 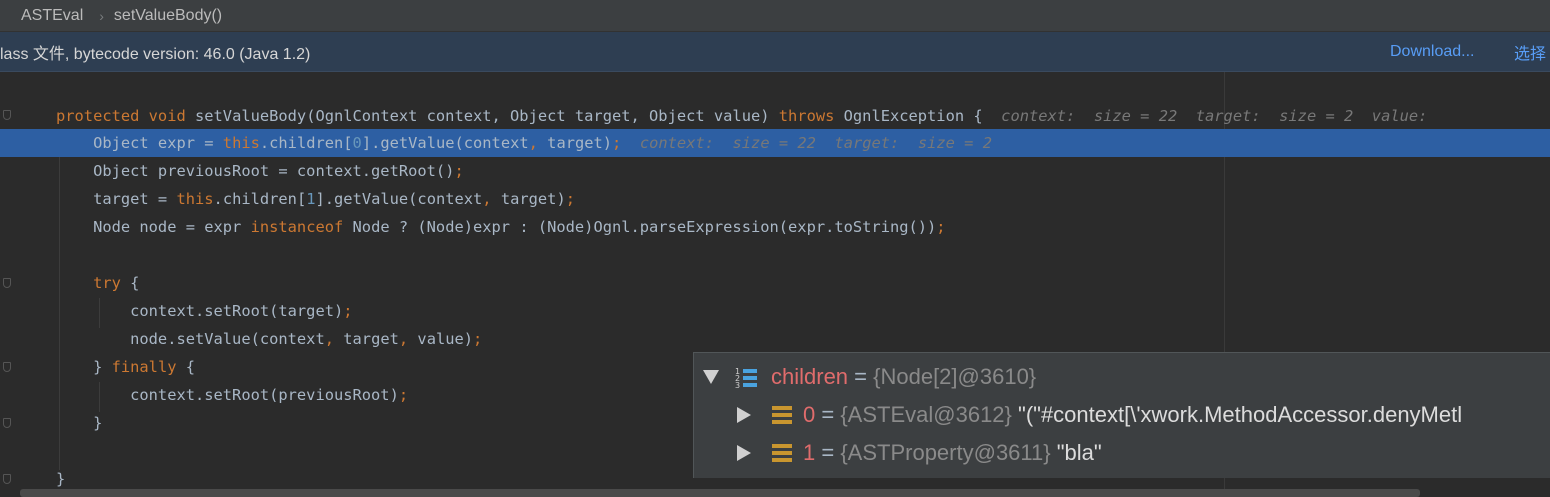 I want to click on variable-node-children: 1 2 3 children = {Node[2]@3610}, so click(x=1122, y=377).